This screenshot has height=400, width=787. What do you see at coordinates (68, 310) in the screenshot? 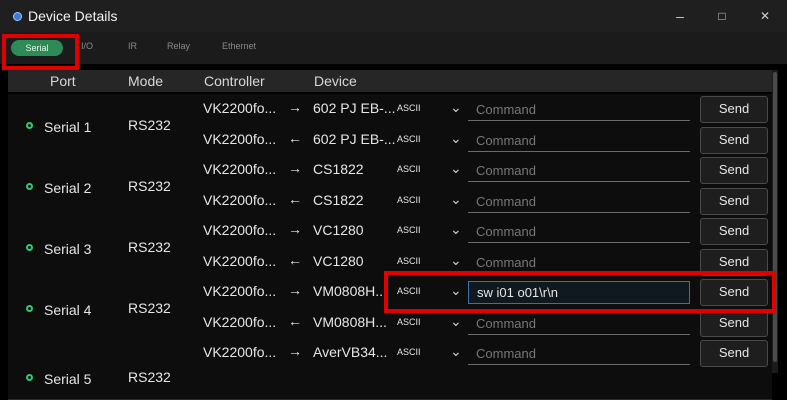
I see `port-label: Serial 4` at bounding box center [68, 310].